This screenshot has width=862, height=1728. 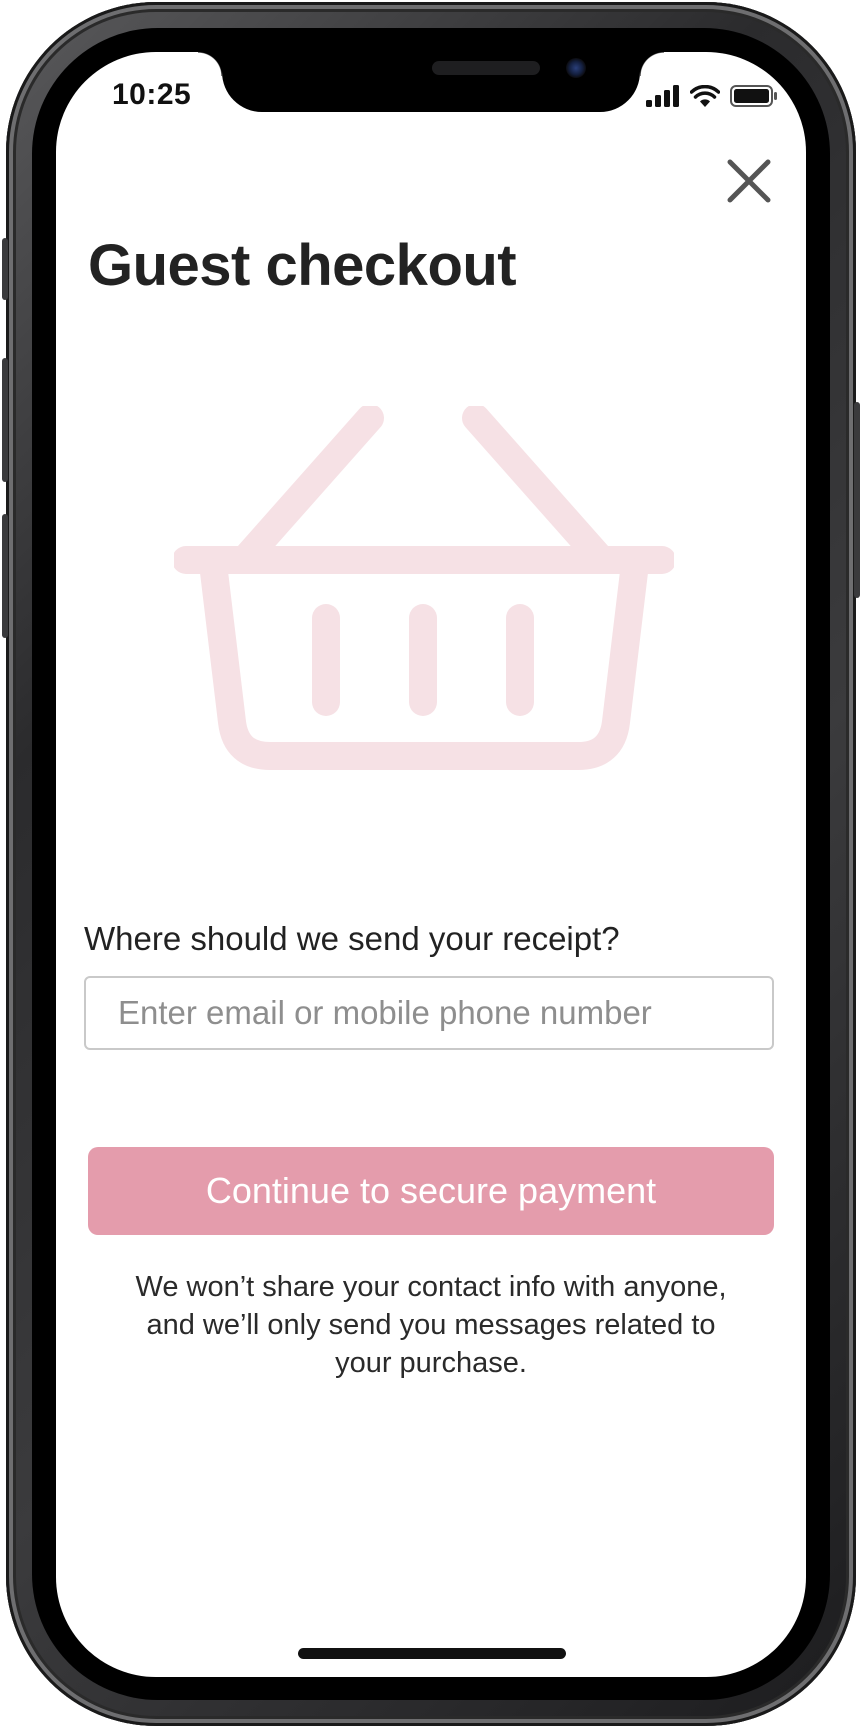 What do you see at coordinates (486, 68) in the screenshot?
I see `earpiece-speaker` at bounding box center [486, 68].